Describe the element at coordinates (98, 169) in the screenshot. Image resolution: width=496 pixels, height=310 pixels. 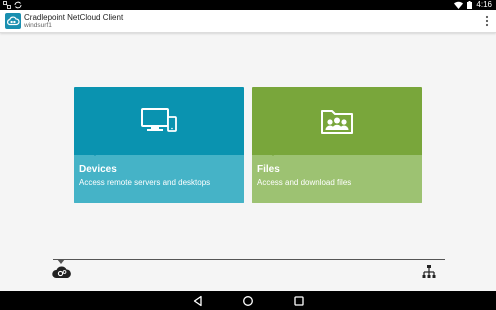
I see `devices-card-title: Devices` at that location.